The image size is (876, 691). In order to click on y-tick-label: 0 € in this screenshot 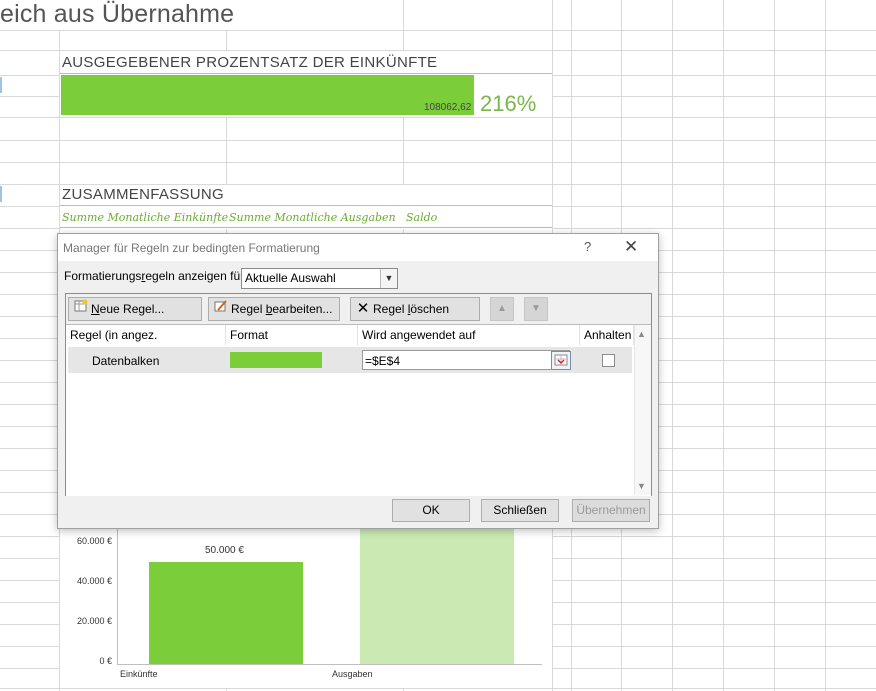, I will do `click(105, 661)`.